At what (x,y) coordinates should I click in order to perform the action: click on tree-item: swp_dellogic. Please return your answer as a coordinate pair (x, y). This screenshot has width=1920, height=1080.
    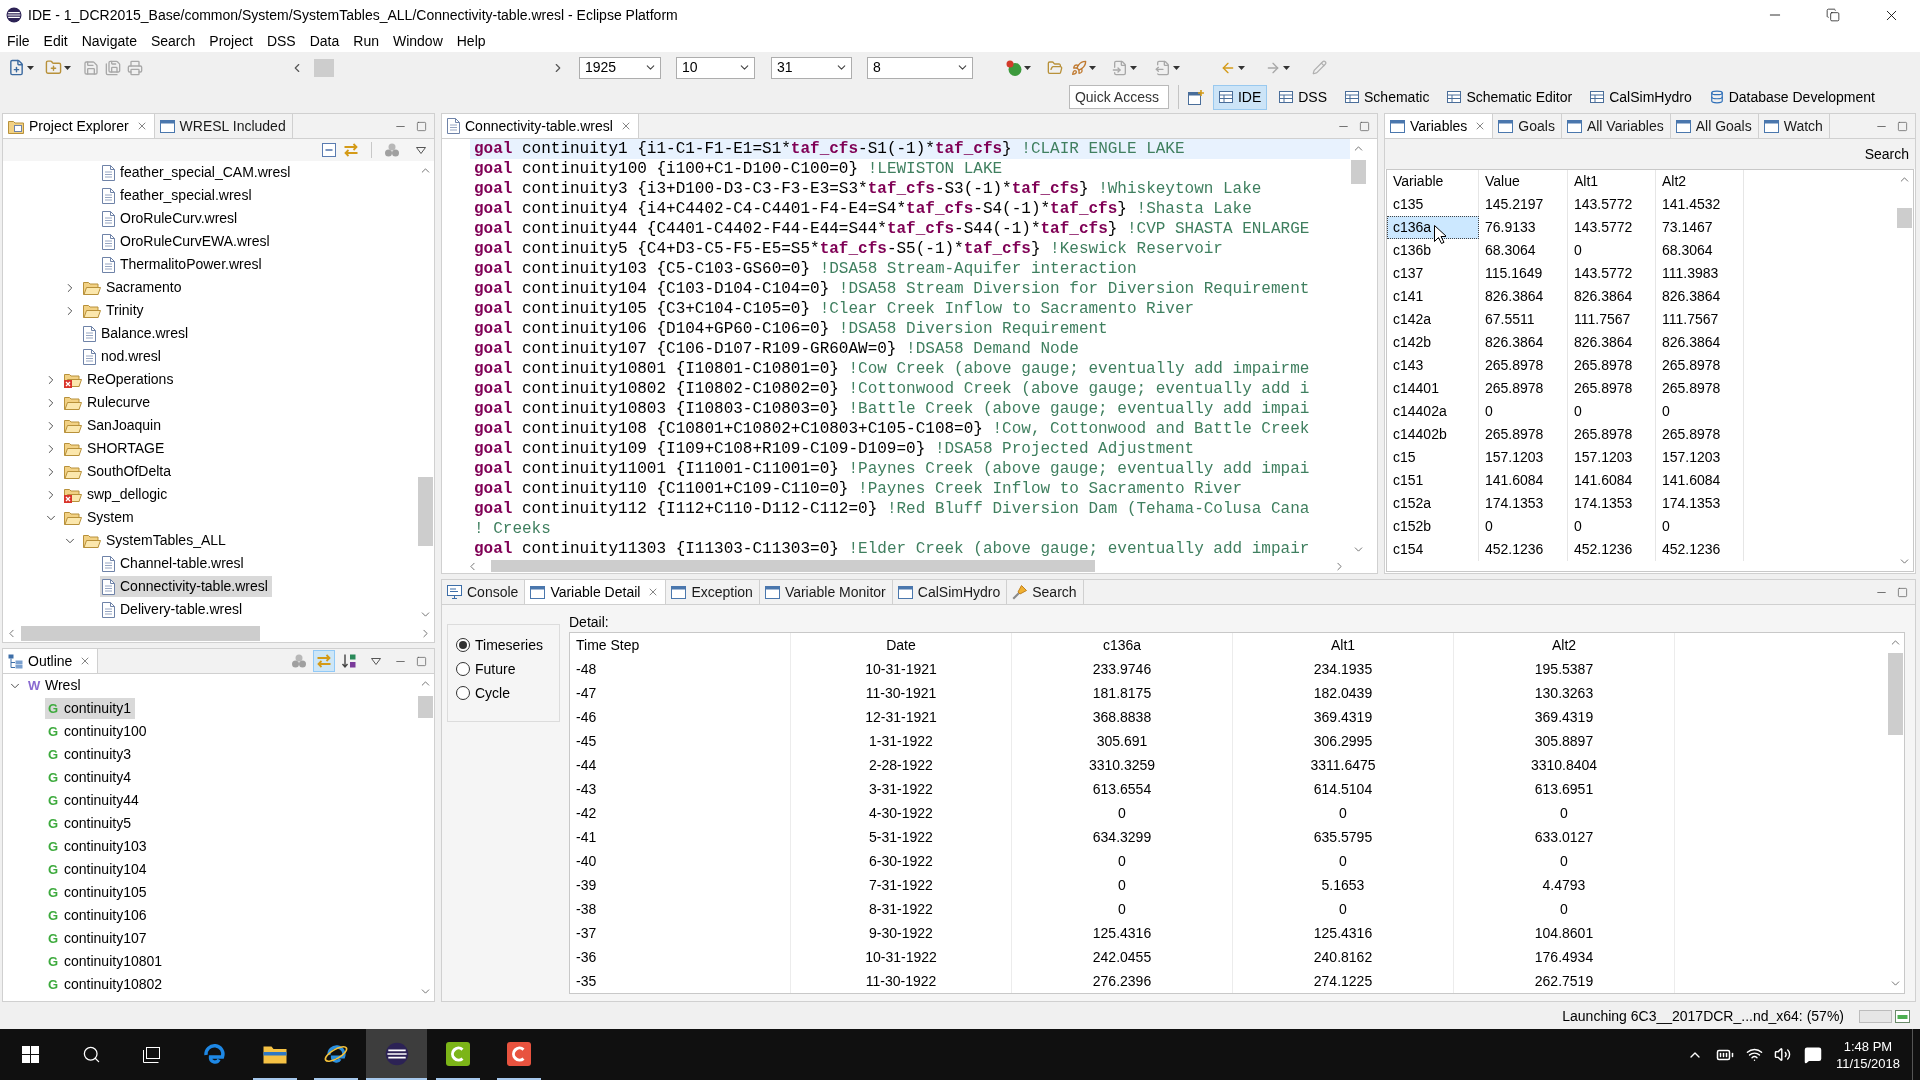
    Looking at the image, I should click on (117, 494).